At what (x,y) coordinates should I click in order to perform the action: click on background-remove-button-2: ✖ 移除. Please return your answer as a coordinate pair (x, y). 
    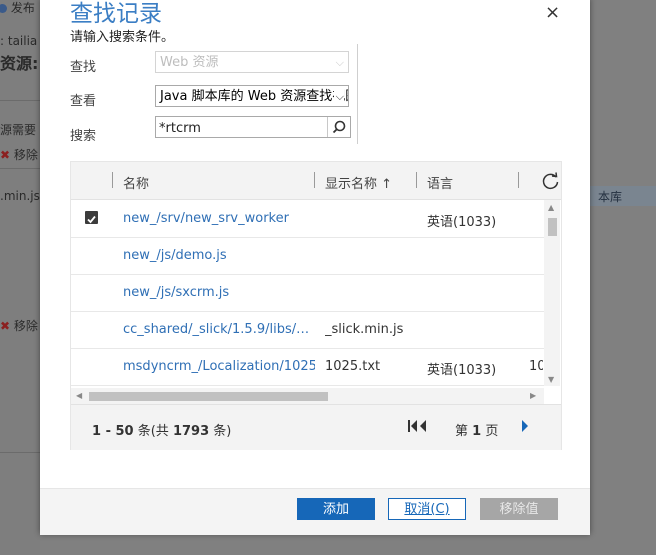
    Looking at the image, I should click on (19, 325).